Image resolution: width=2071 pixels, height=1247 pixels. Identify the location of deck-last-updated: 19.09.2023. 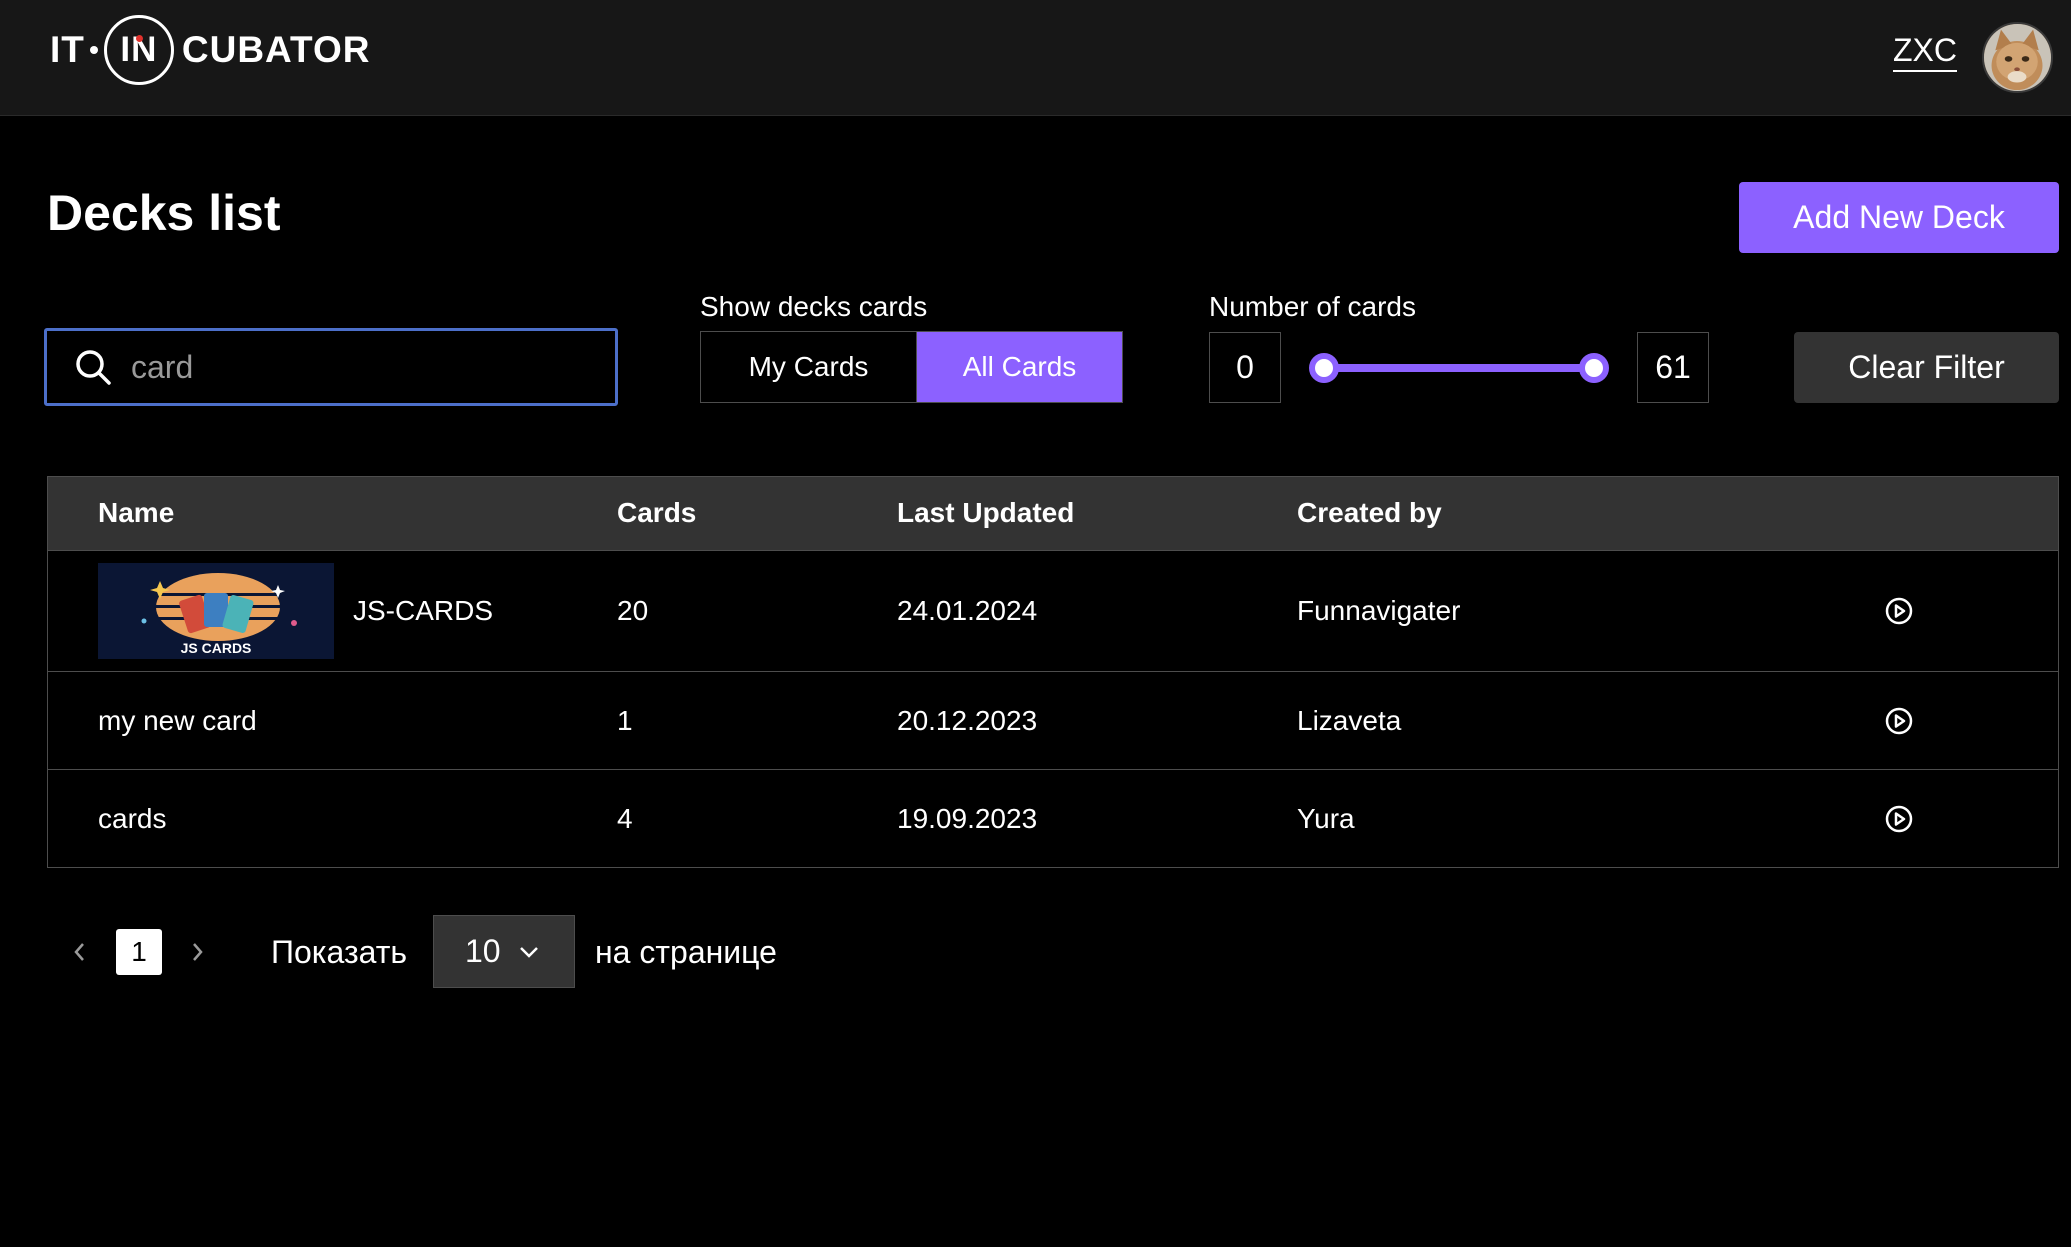
(967, 818).